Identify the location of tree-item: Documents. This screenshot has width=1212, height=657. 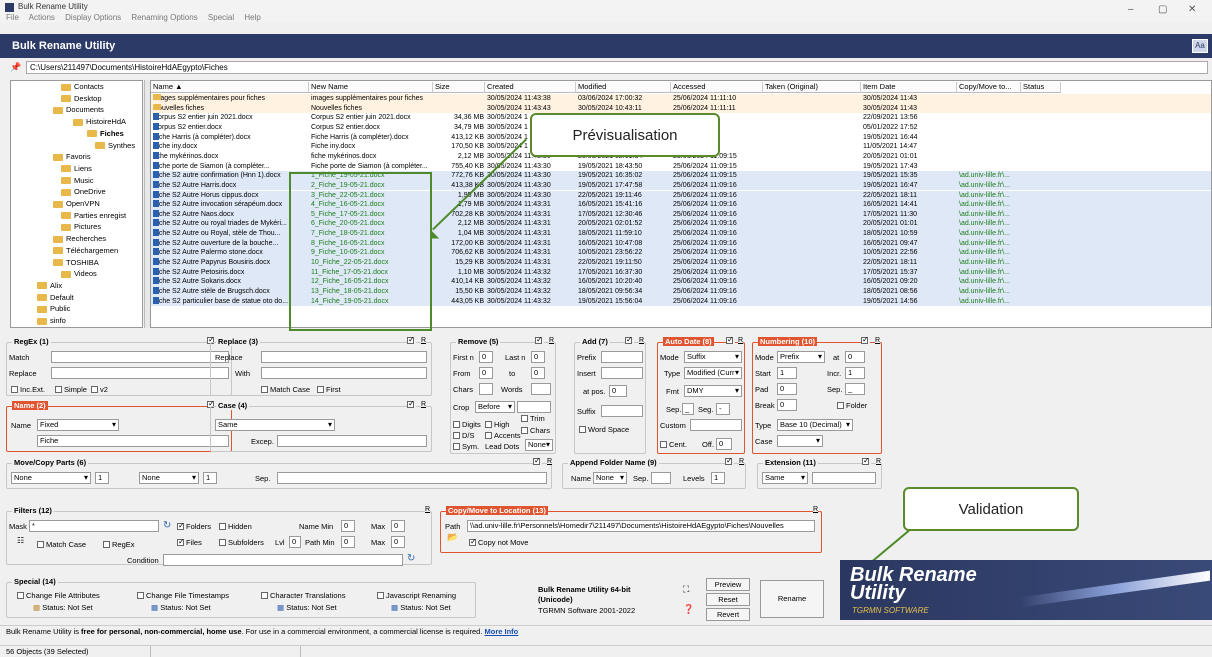
(78, 110).